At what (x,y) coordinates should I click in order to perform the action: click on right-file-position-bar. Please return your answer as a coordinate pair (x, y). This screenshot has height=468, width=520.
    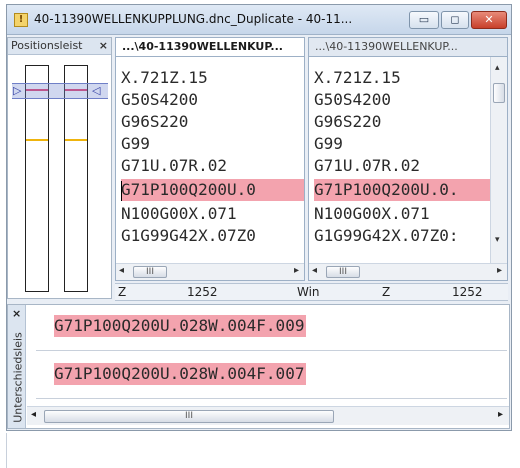
    Looking at the image, I should click on (76, 178).